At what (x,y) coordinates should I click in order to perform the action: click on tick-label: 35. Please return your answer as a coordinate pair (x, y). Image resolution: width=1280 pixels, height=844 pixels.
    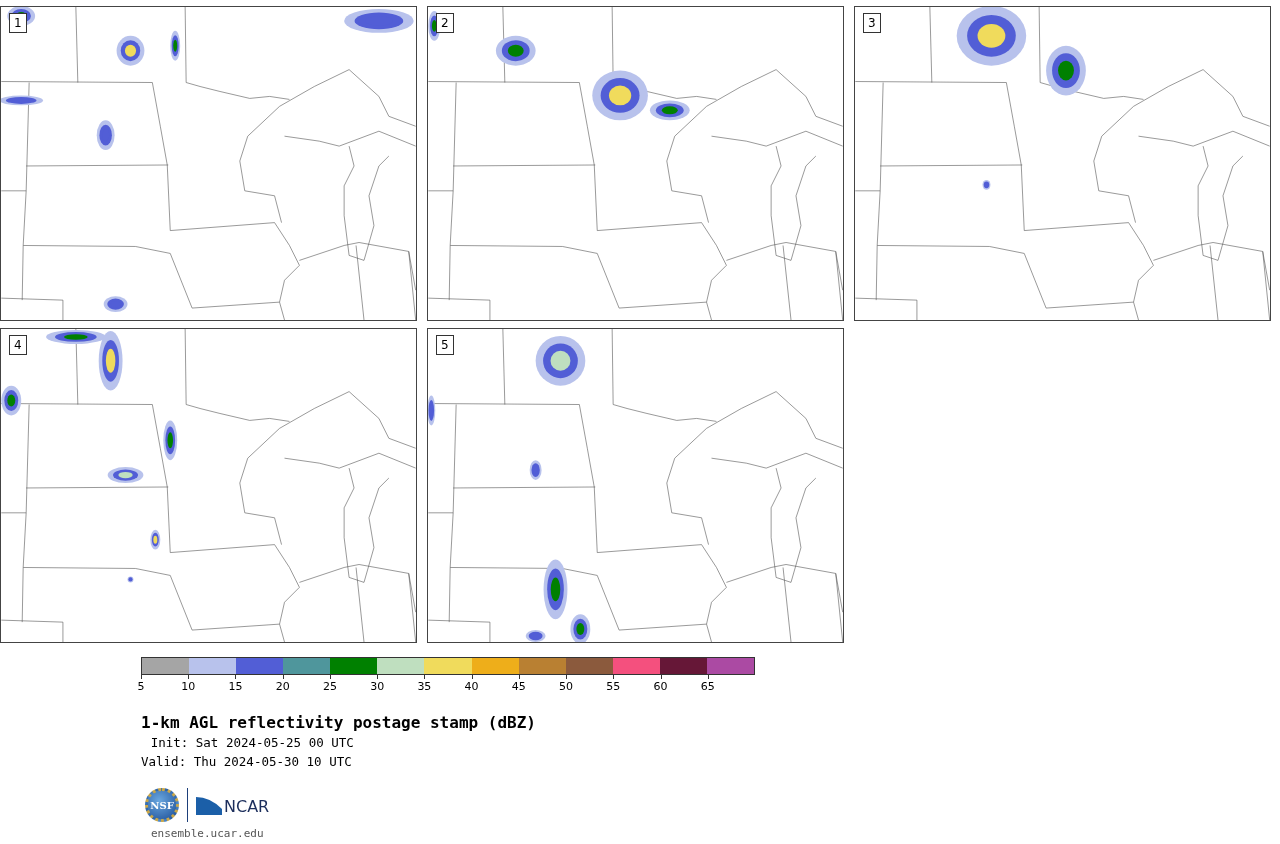
    Looking at the image, I should click on (424, 686).